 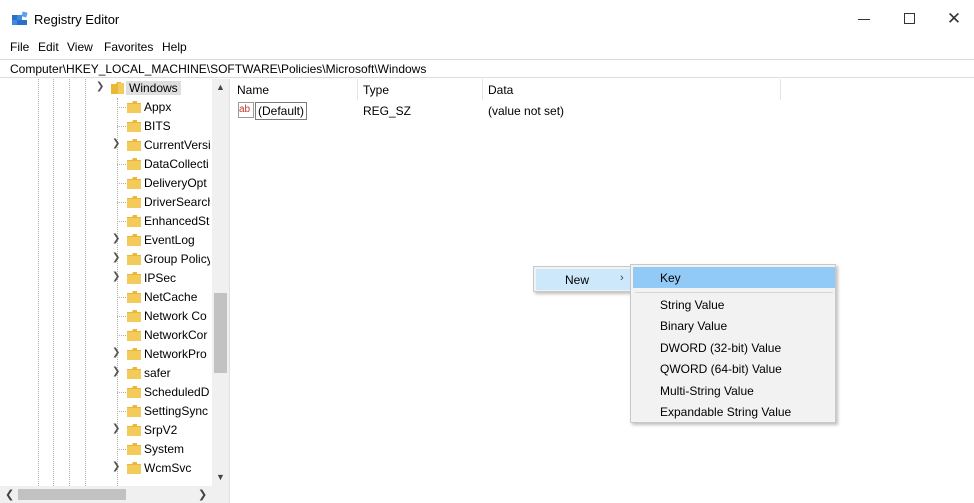 I want to click on menu-edit: Edit, so click(x=48, y=47).